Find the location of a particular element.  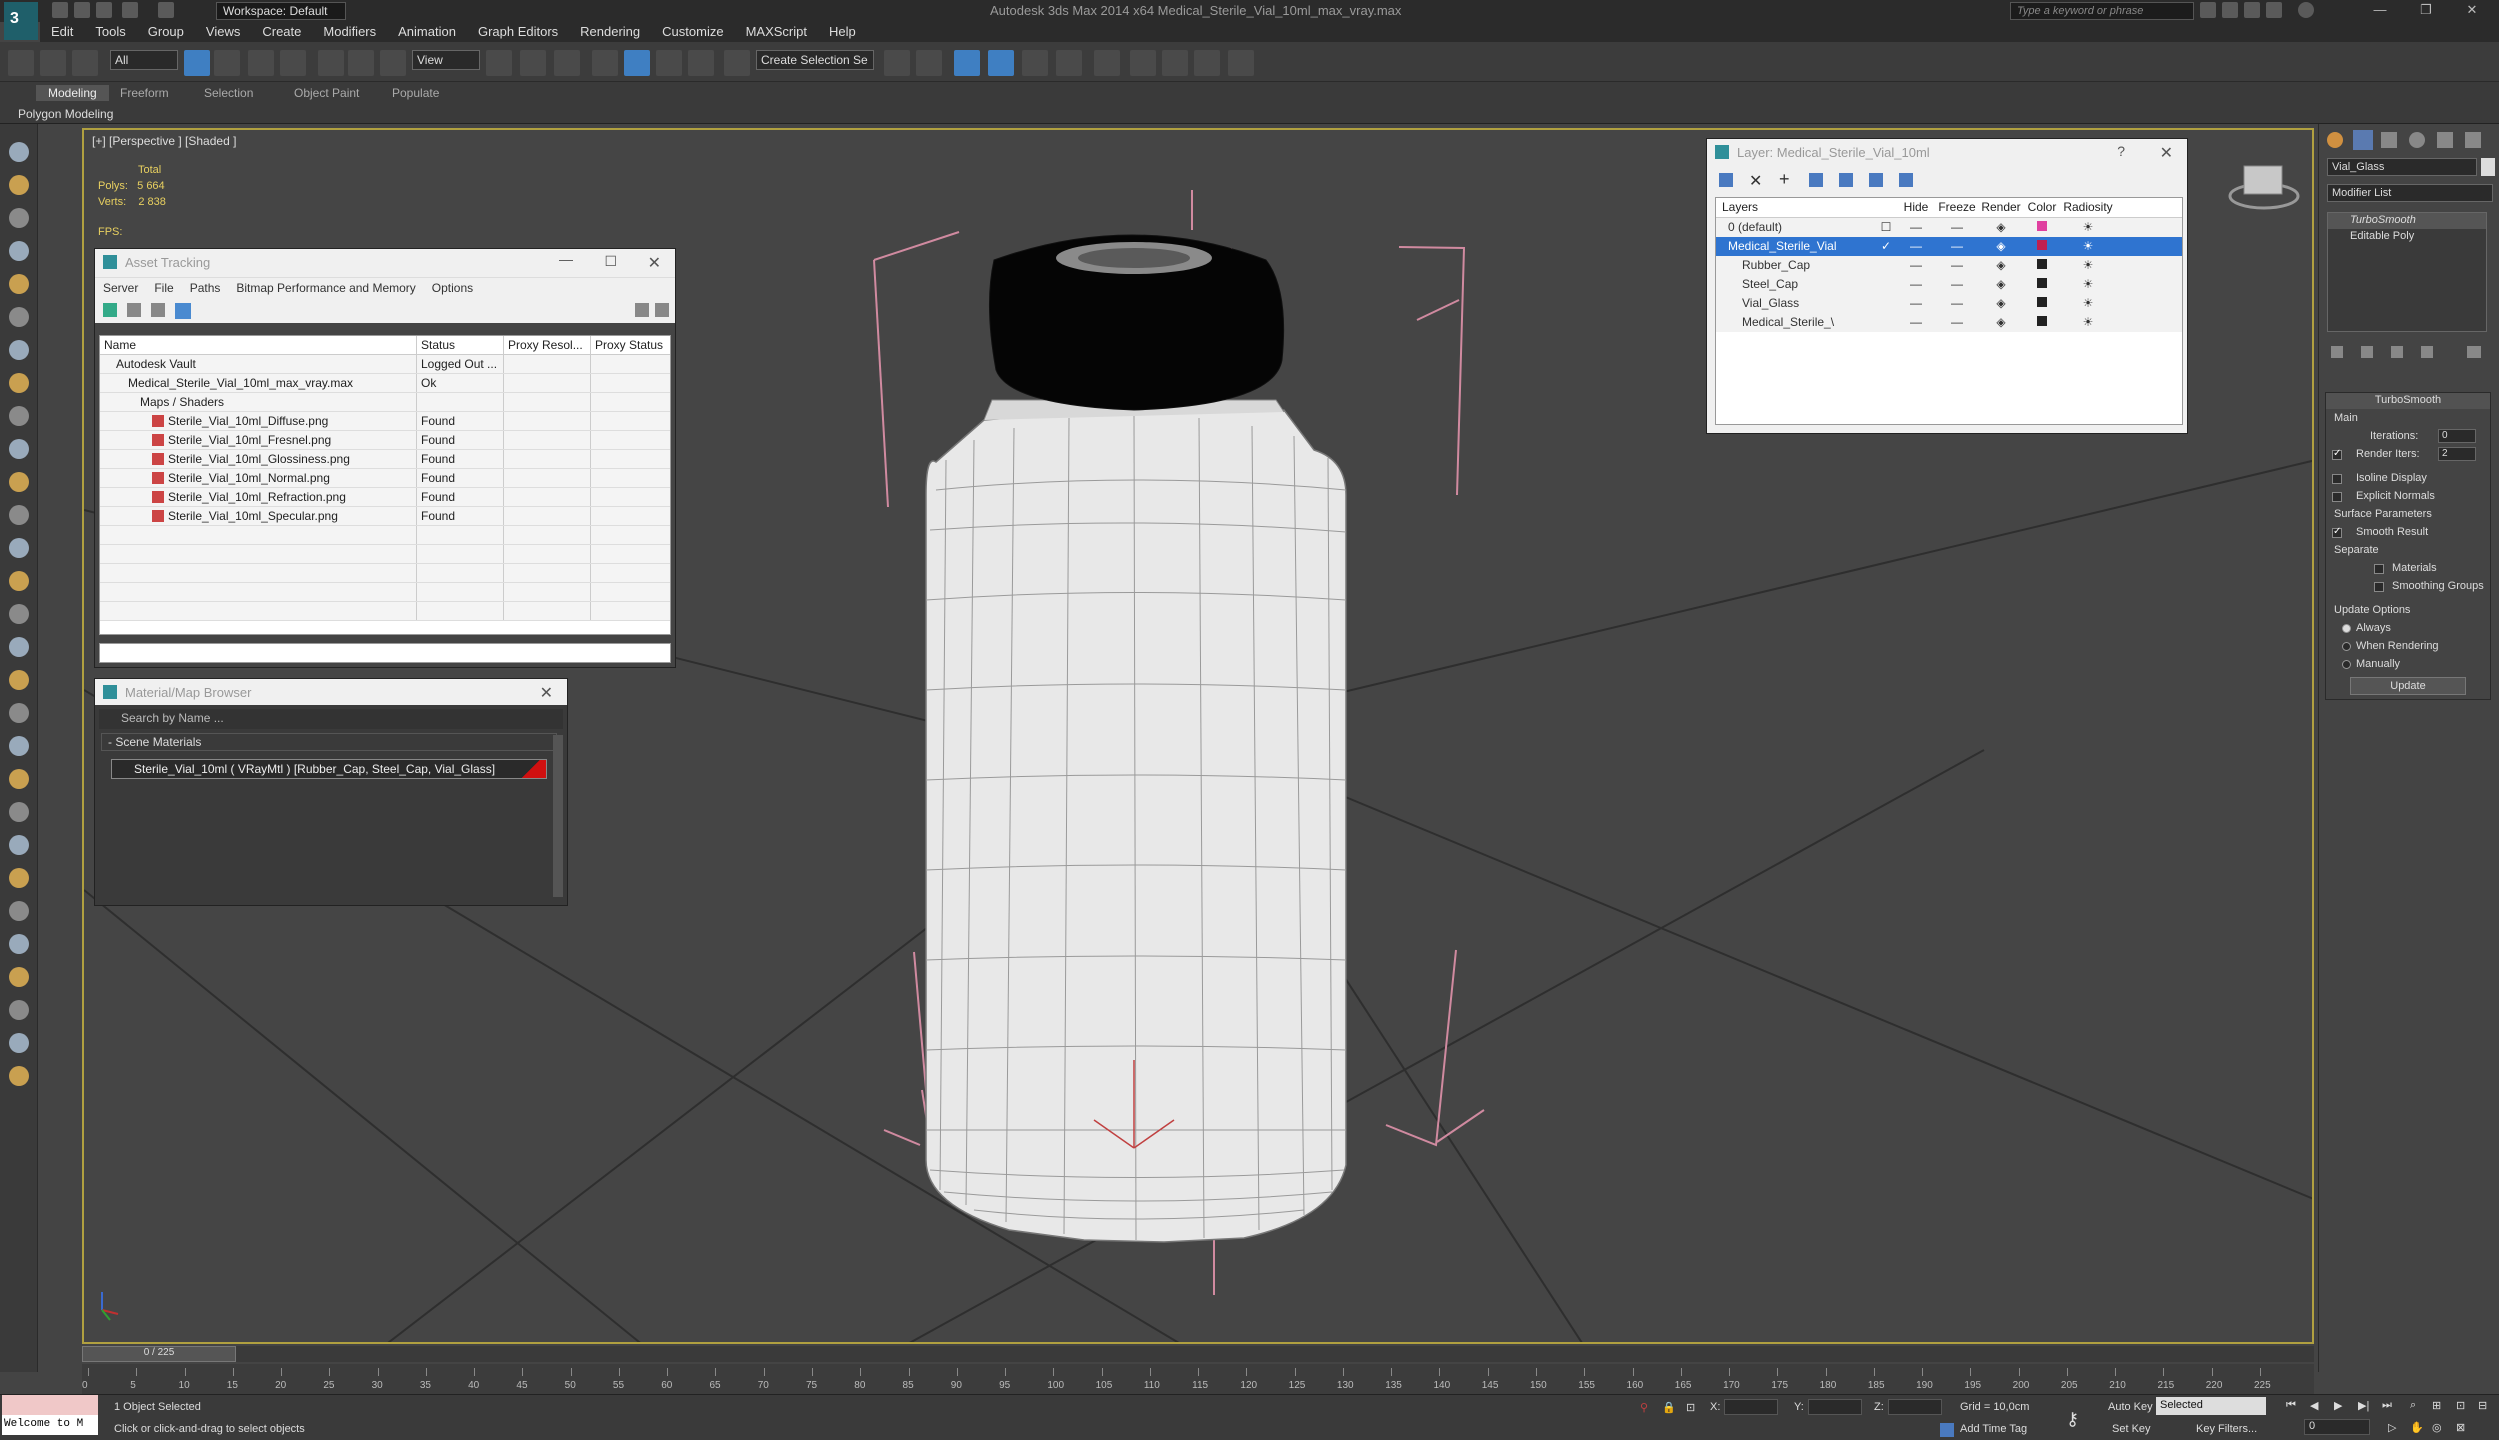

menu-help: Help is located at coordinates (842, 32).